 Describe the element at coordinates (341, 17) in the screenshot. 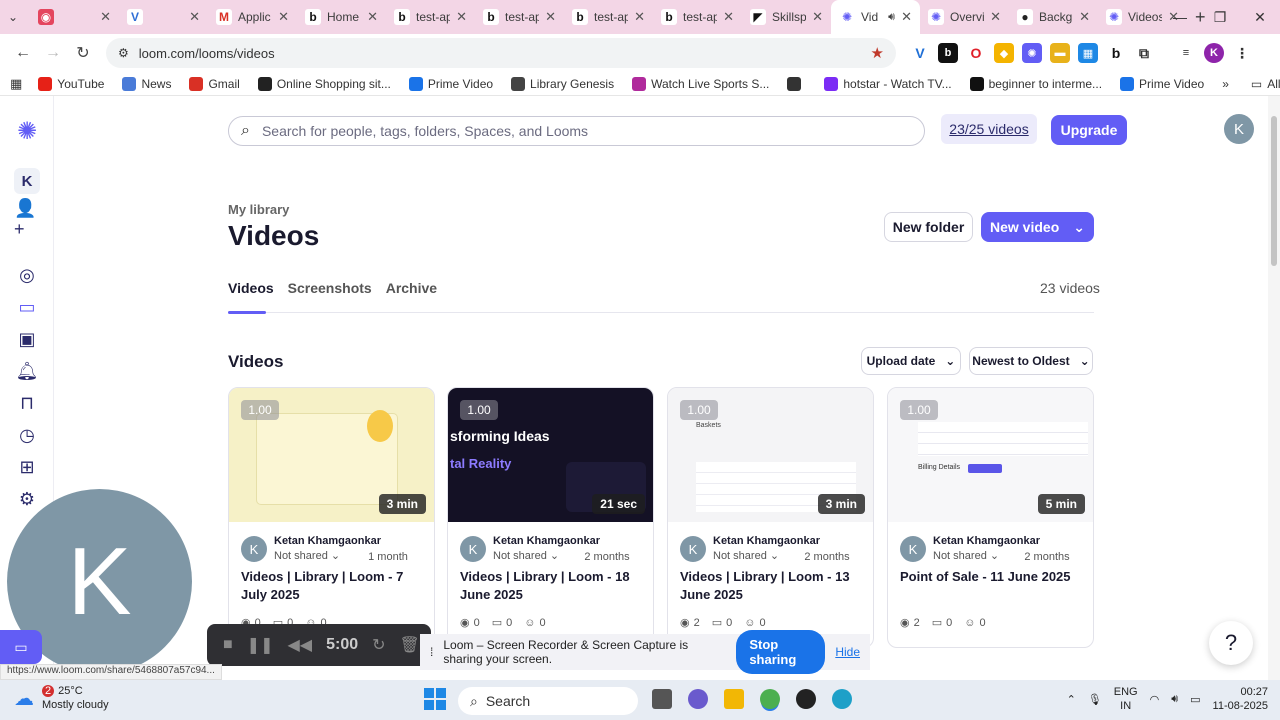

I see `browser-tab: b Home ✕` at that location.